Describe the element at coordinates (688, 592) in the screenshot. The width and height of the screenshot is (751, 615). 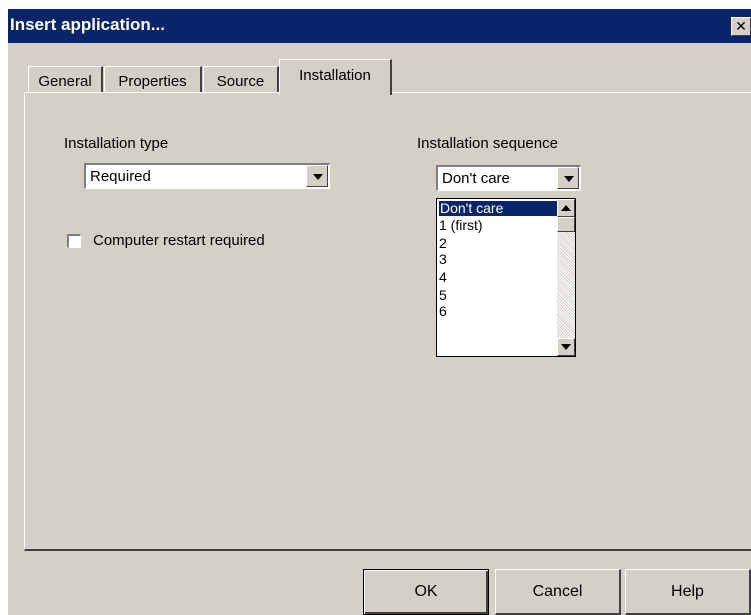
I see `help-button: Help` at that location.